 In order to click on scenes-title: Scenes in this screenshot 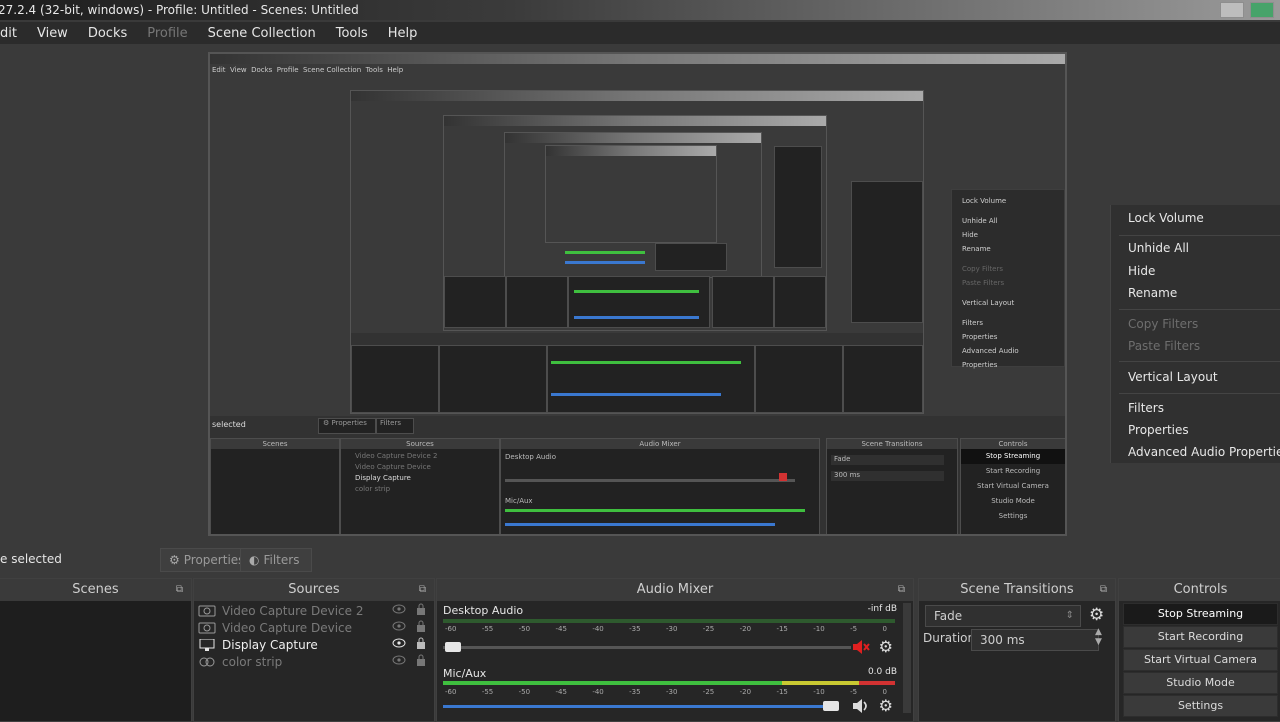, I will do `click(95, 589)`.